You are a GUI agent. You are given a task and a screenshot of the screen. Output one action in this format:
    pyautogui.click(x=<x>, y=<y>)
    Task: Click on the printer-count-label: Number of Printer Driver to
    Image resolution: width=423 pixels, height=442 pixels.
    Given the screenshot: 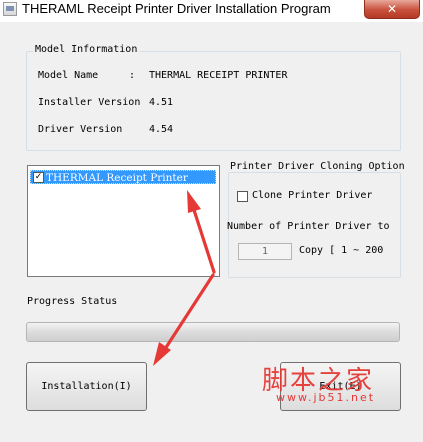 What is the action you would take?
    pyautogui.click(x=308, y=226)
    